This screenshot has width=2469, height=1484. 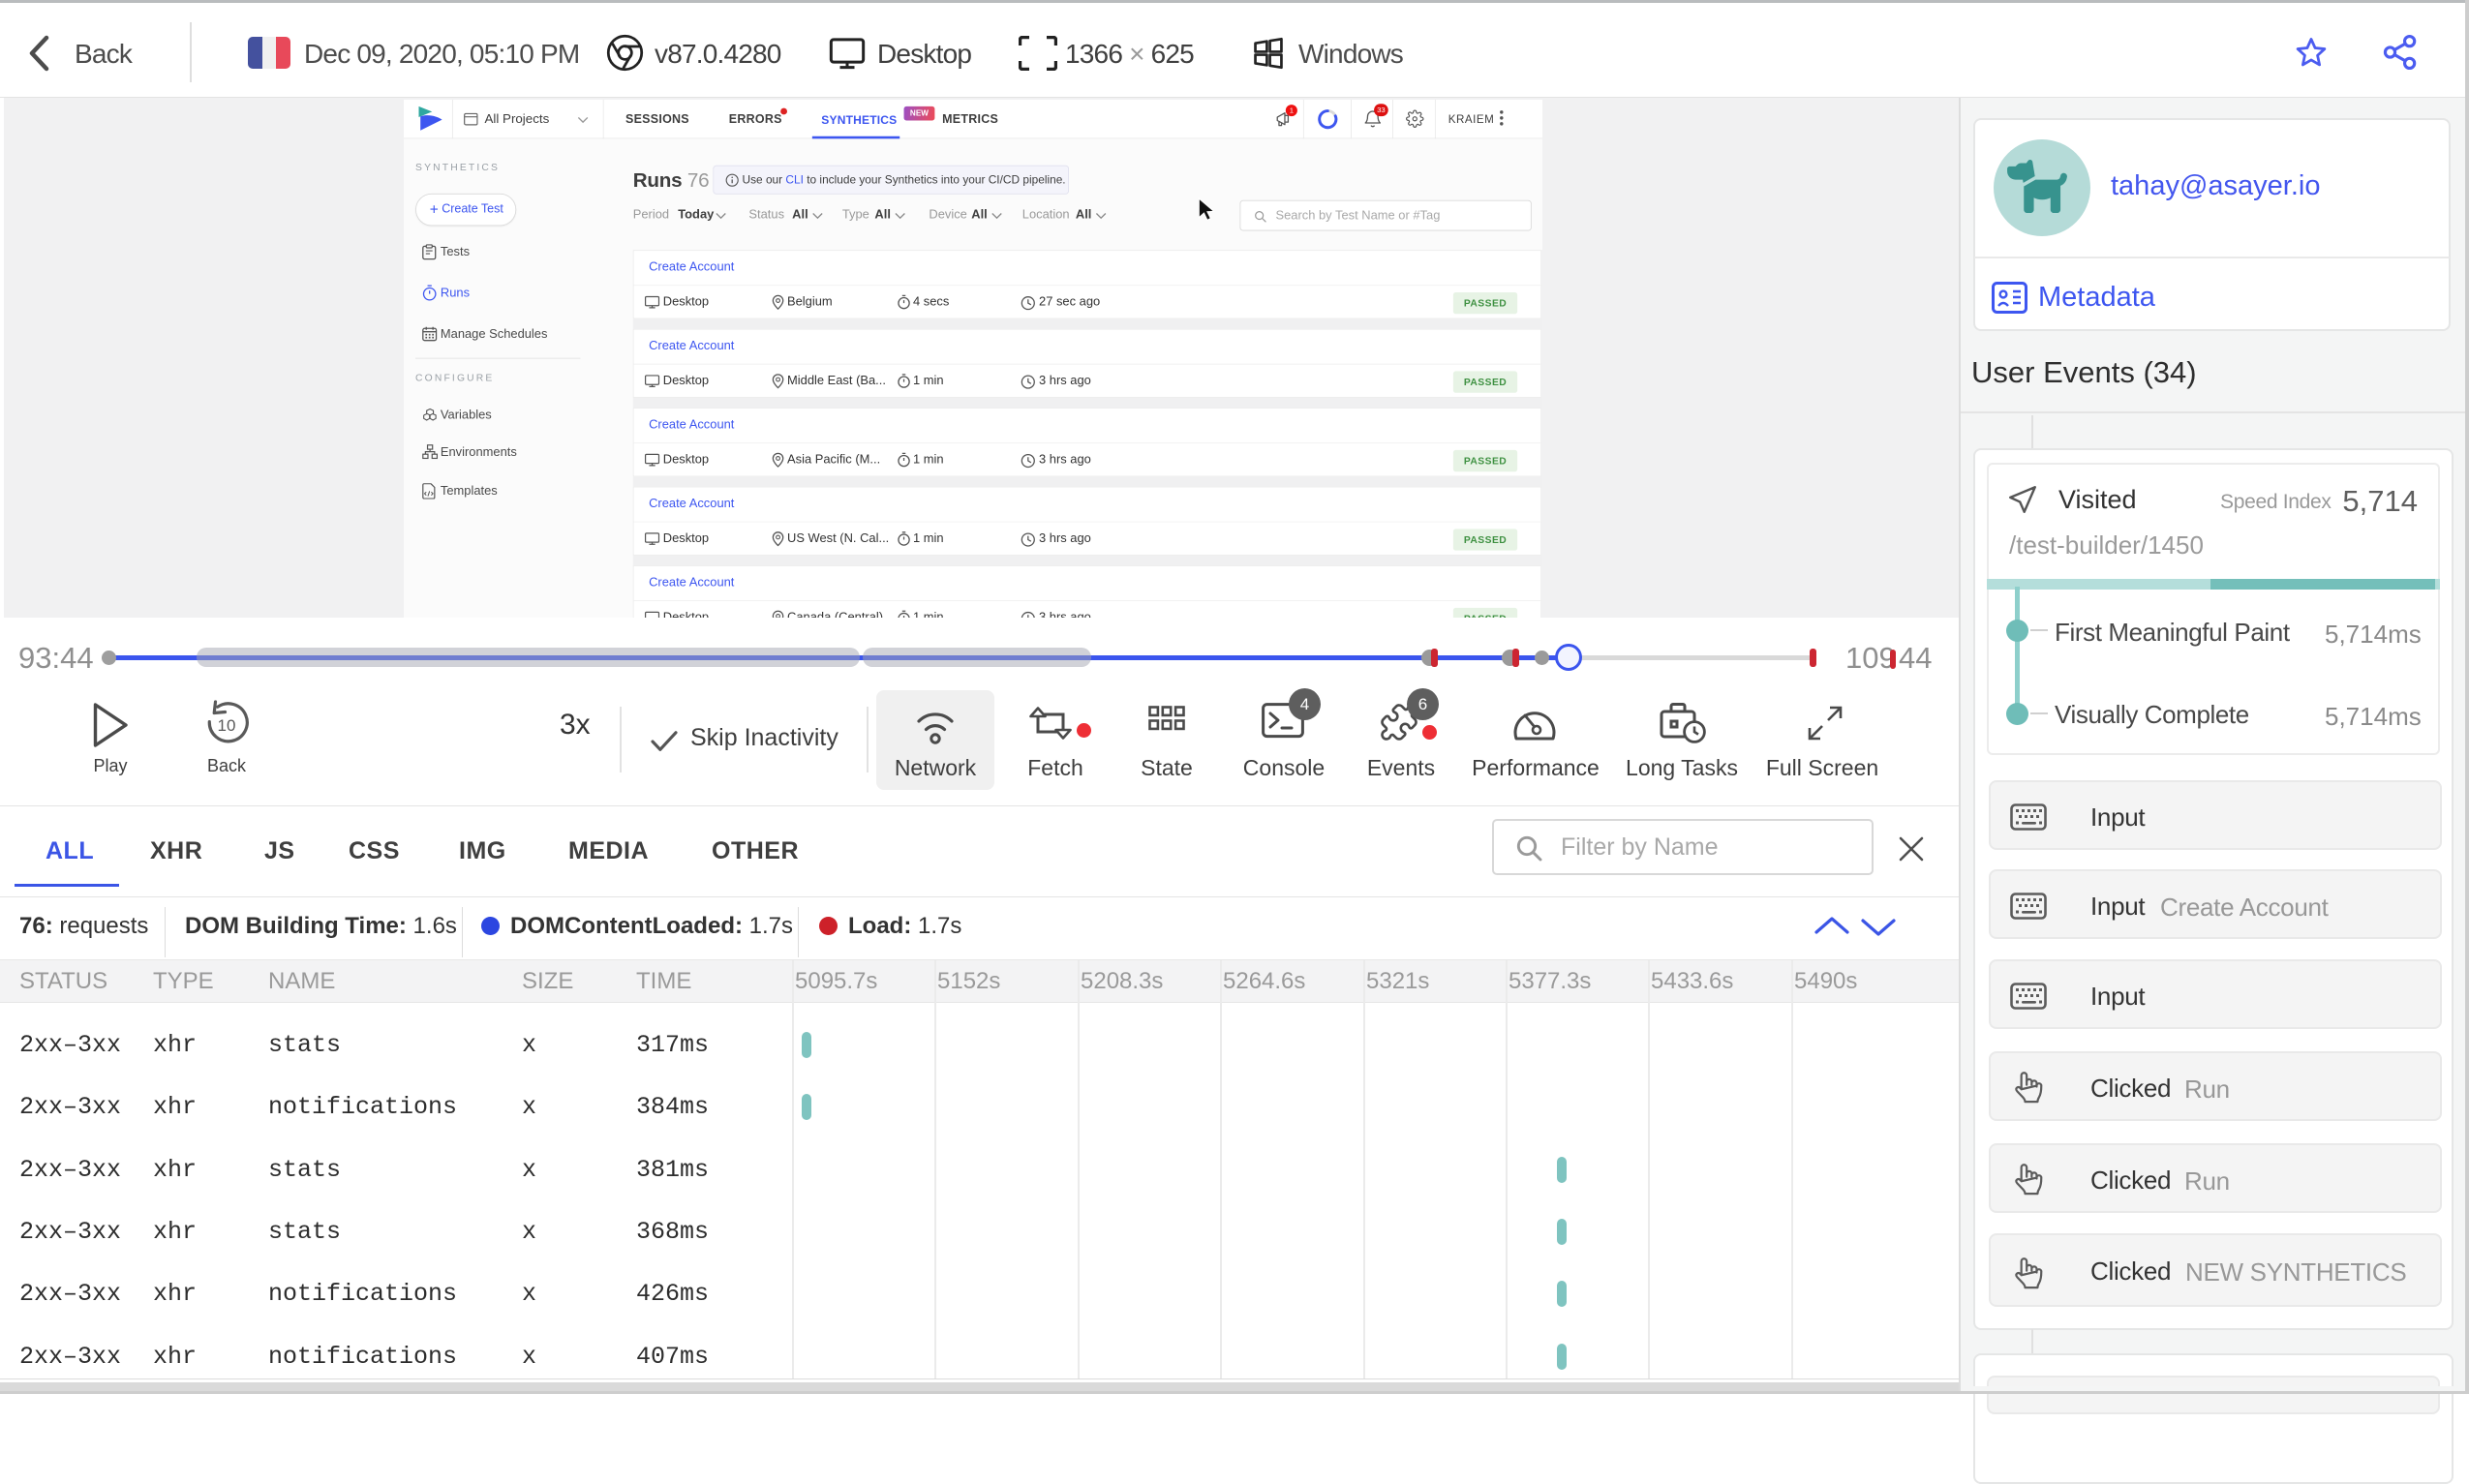 I want to click on svg-text: 10, so click(x=227, y=725).